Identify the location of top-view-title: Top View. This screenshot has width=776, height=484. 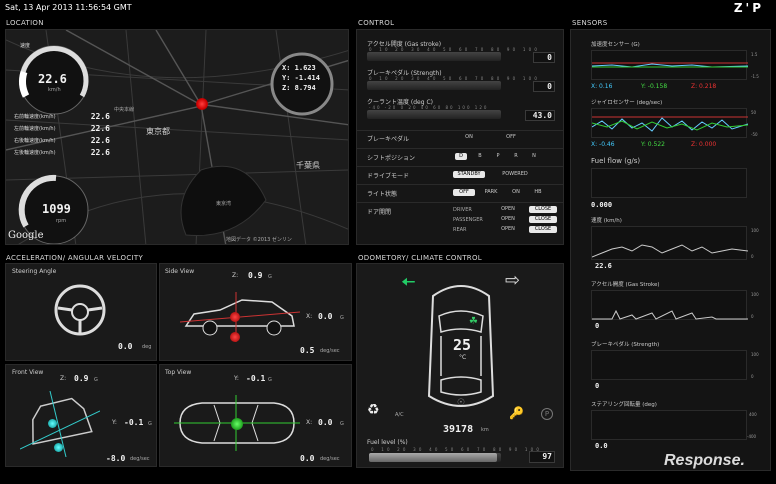
(178, 372).